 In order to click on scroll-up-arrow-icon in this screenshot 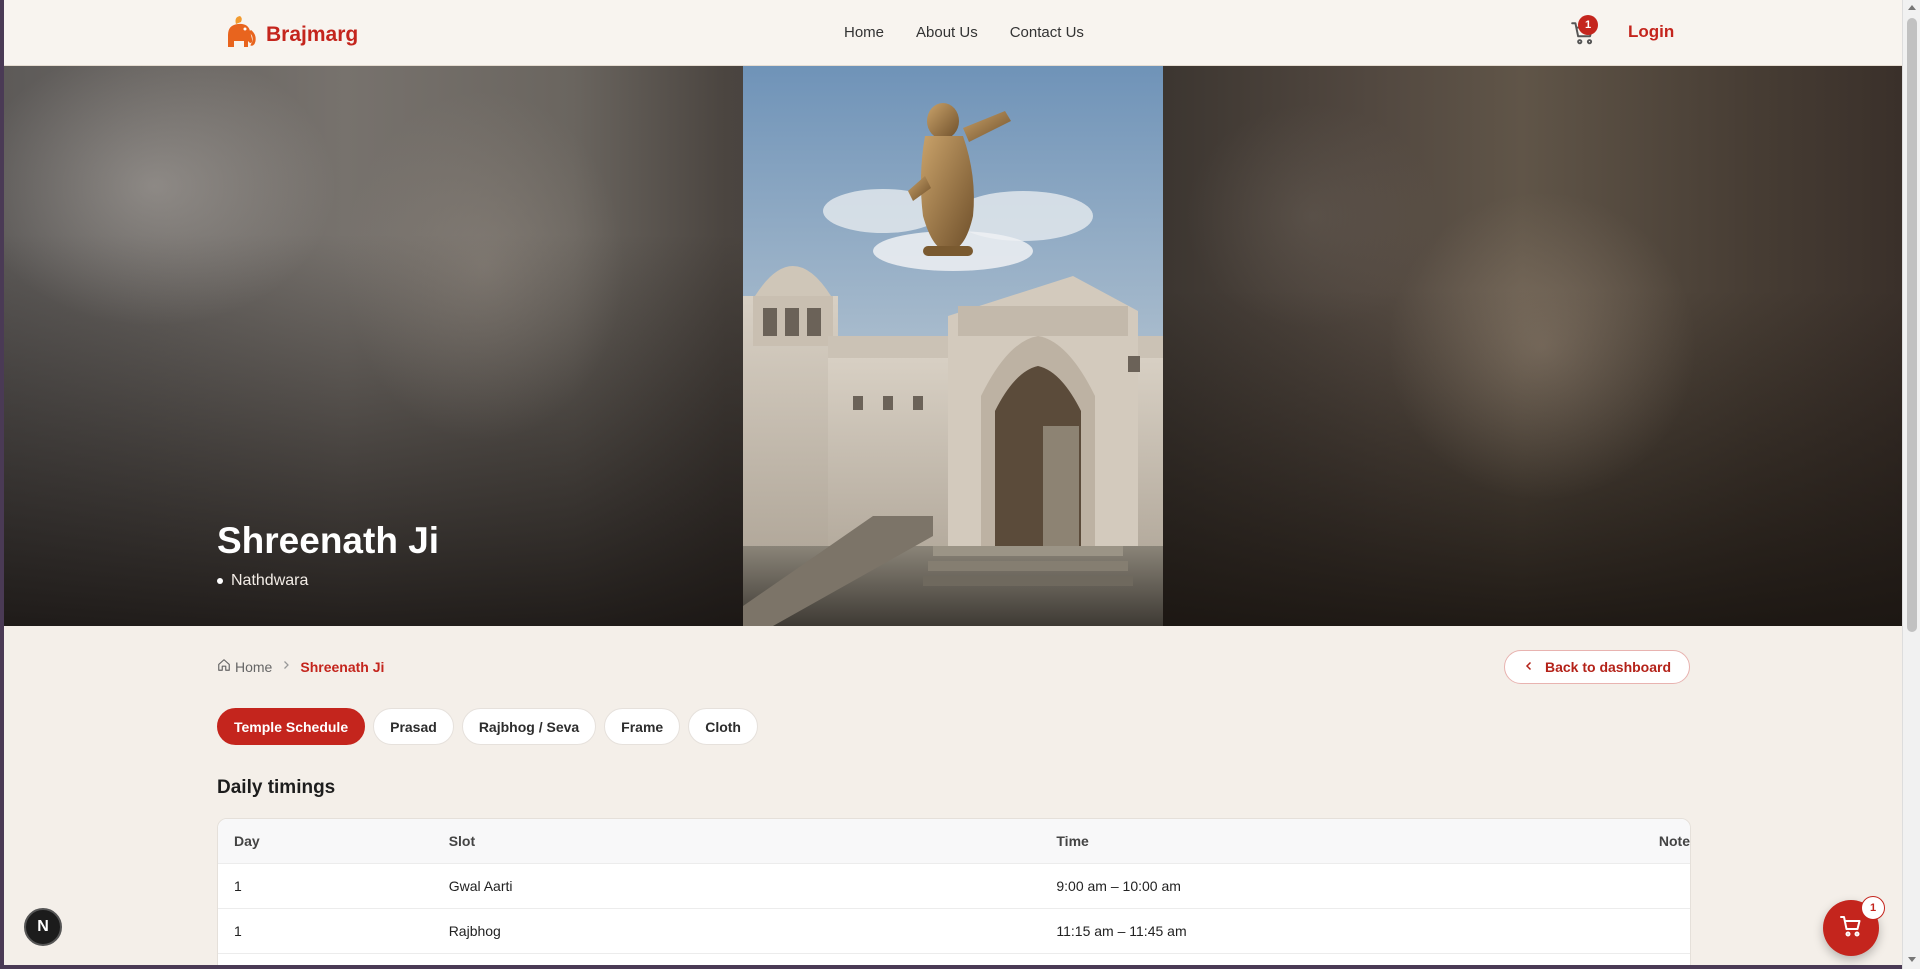, I will do `click(1912, 7)`.